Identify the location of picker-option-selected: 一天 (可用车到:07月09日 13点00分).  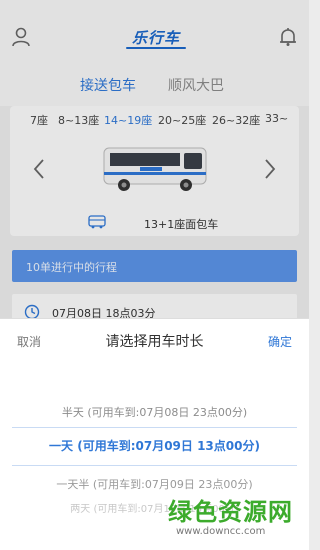
(154, 445).